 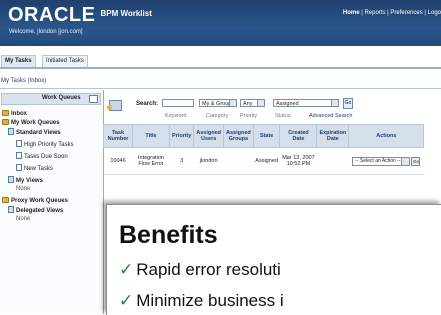 I want to click on my-views-empty: None, so click(x=23, y=189).